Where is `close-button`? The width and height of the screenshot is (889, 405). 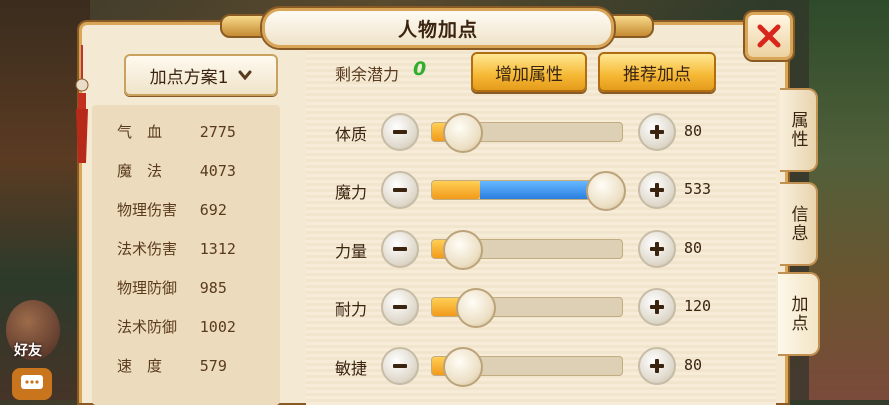 close-button is located at coordinates (769, 36).